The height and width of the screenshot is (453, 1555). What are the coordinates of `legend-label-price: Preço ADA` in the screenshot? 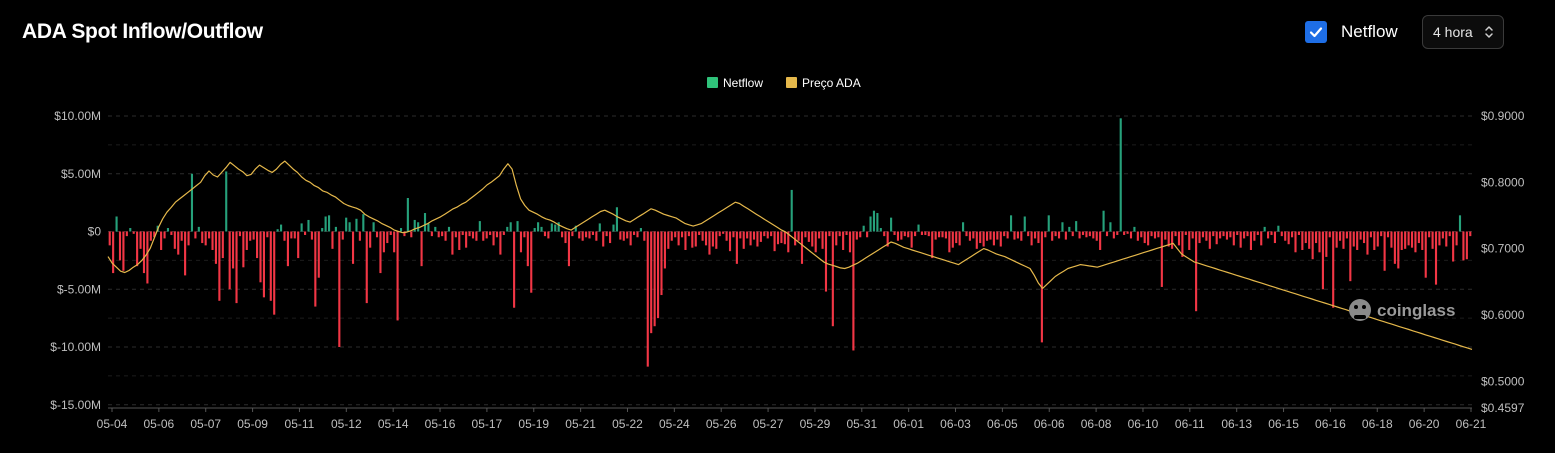 It's located at (831, 83).